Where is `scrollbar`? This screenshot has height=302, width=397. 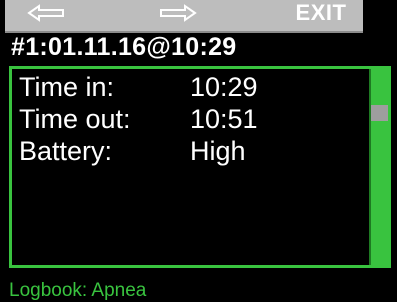
scrollbar is located at coordinates (378, 167).